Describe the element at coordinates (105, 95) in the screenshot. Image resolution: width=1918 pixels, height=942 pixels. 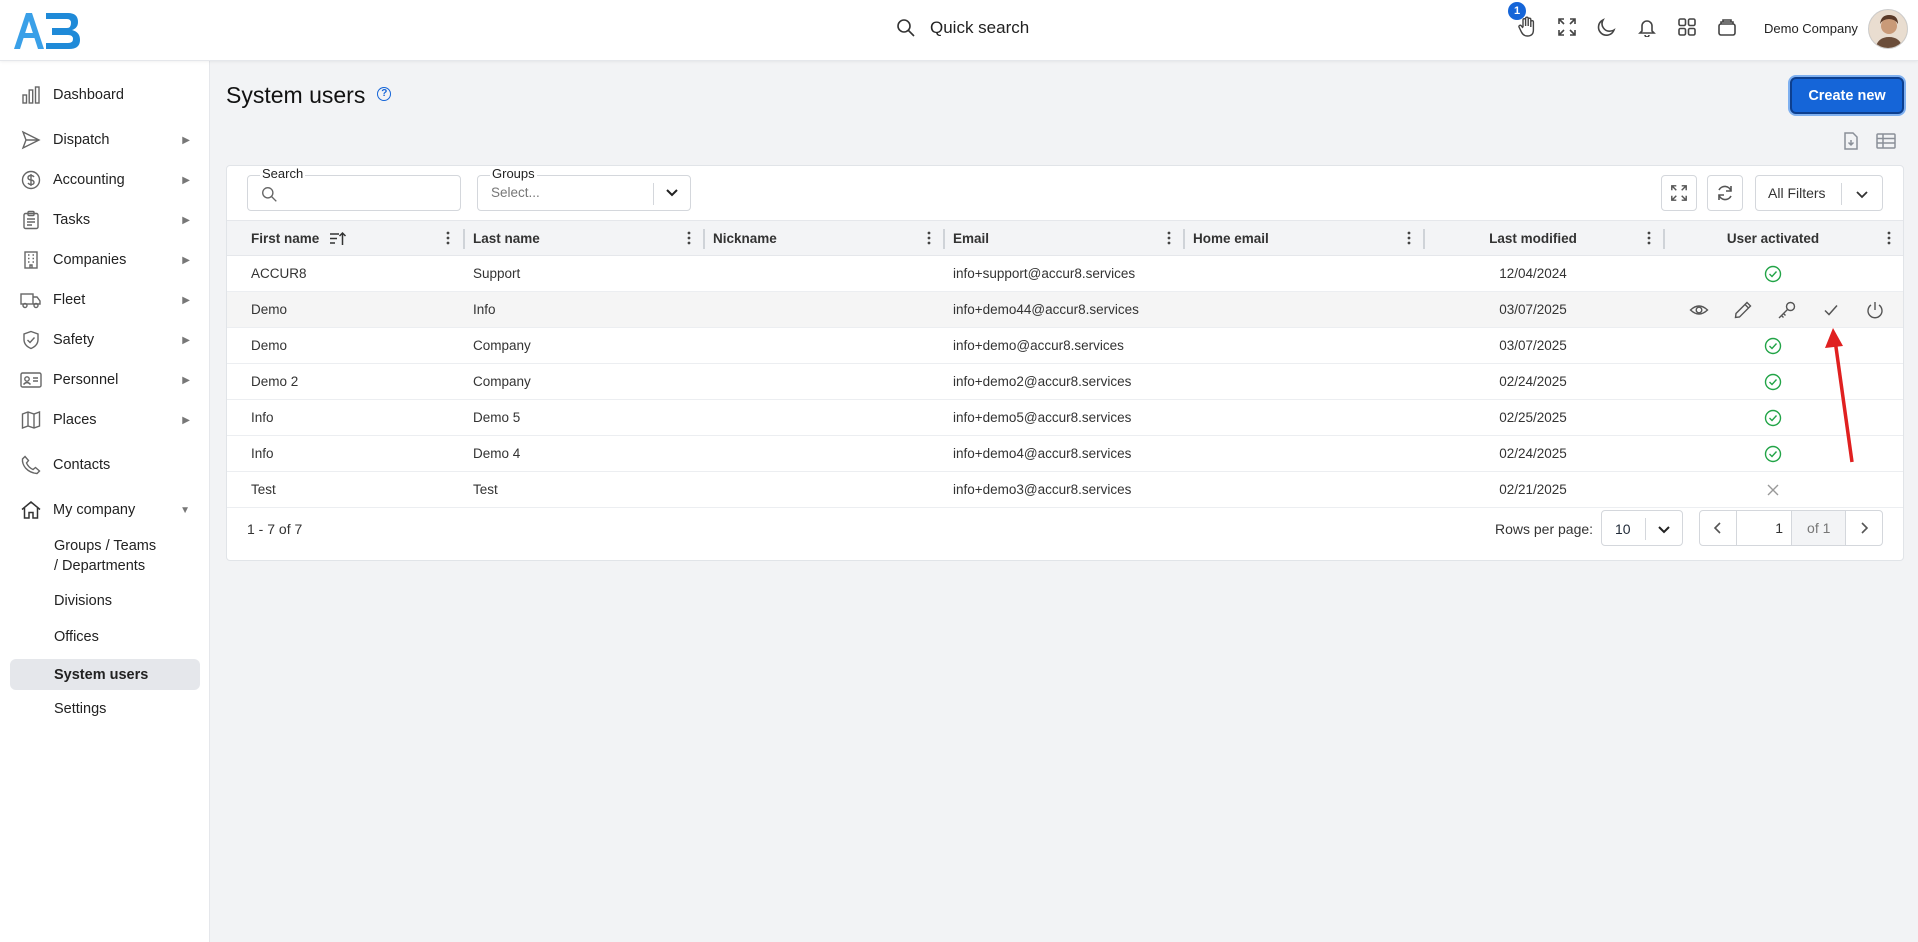
I see `sidebar-item-dashboard: Dashboard` at that location.